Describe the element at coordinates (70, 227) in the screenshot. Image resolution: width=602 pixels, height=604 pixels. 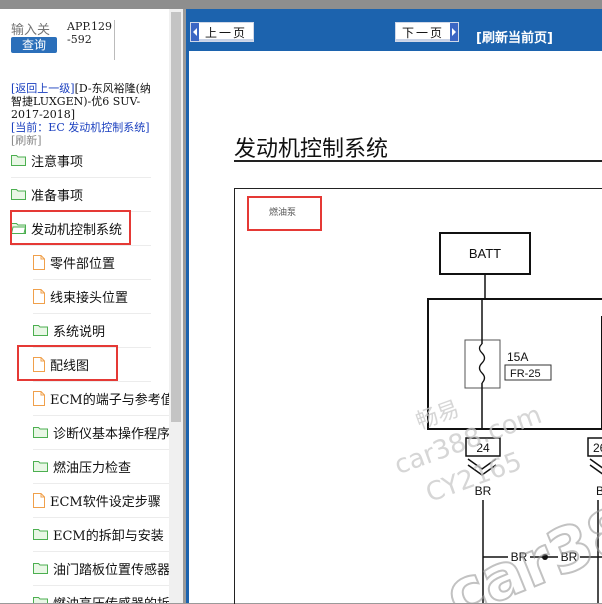
I see `highlight-box-engine-control` at that location.